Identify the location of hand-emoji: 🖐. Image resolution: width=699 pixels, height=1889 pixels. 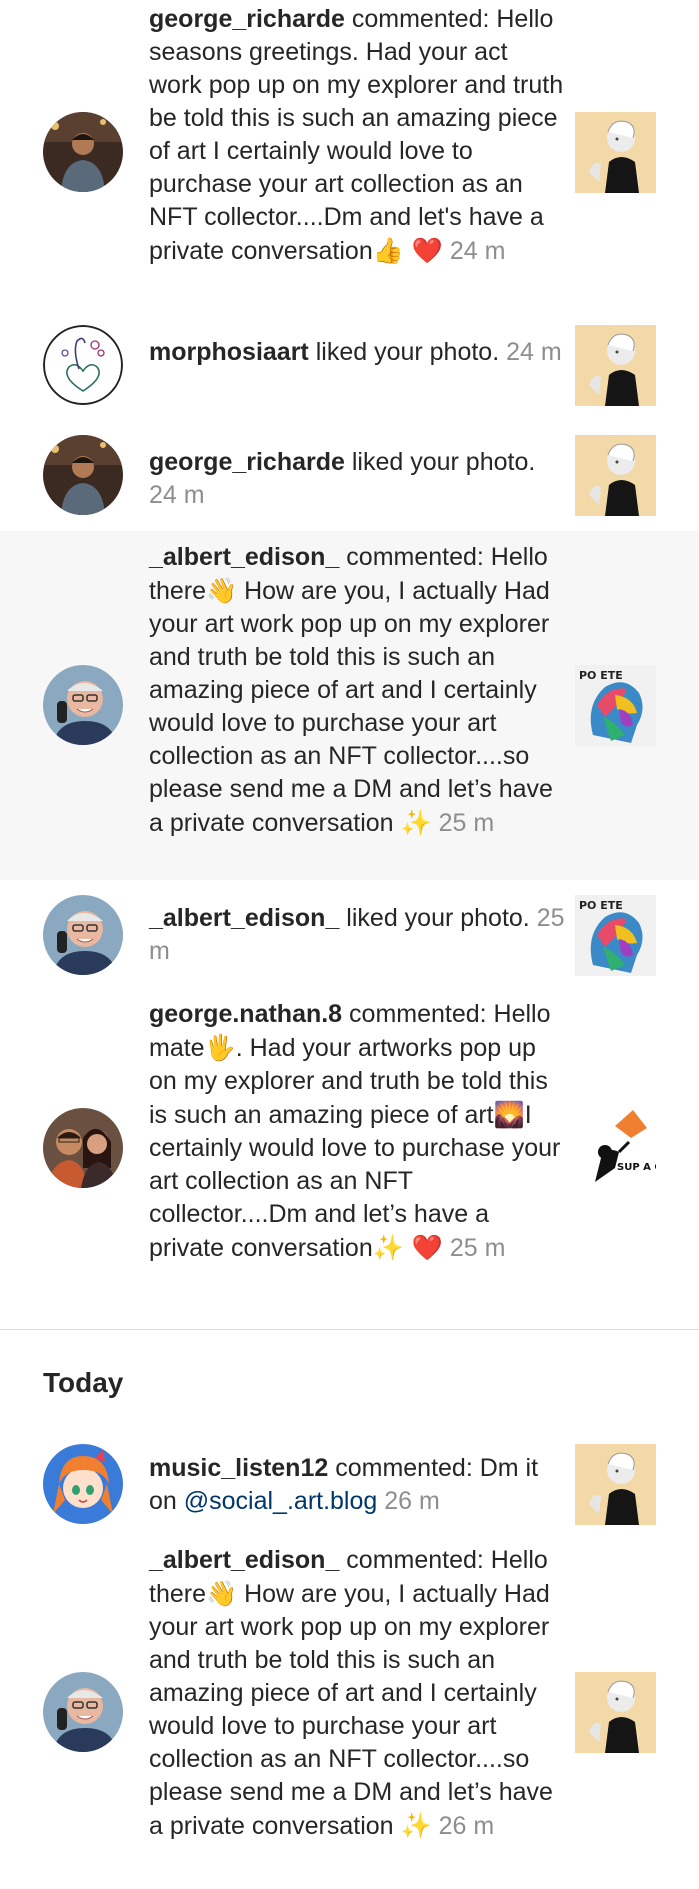
(220, 1047).